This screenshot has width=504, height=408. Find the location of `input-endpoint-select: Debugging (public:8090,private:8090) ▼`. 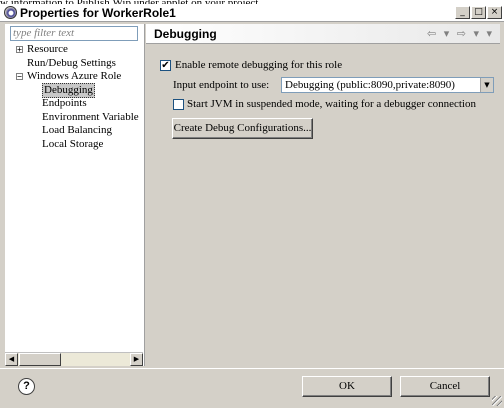

input-endpoint-select: Debugging (public:8090,private:8090) ▼ is located at coordinates (387, 85).